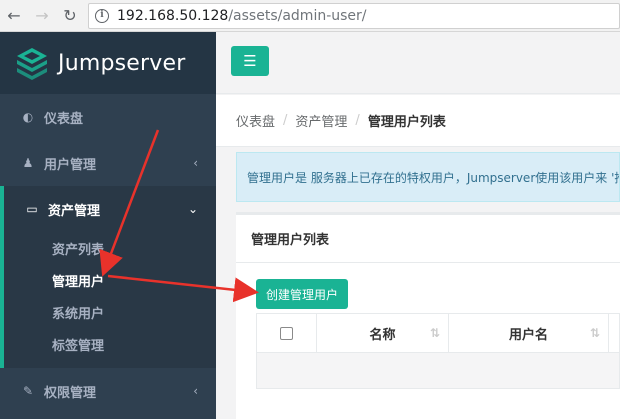  I want to click on breadcrumb-item-current: 管理用户列表, so click(406, 122).